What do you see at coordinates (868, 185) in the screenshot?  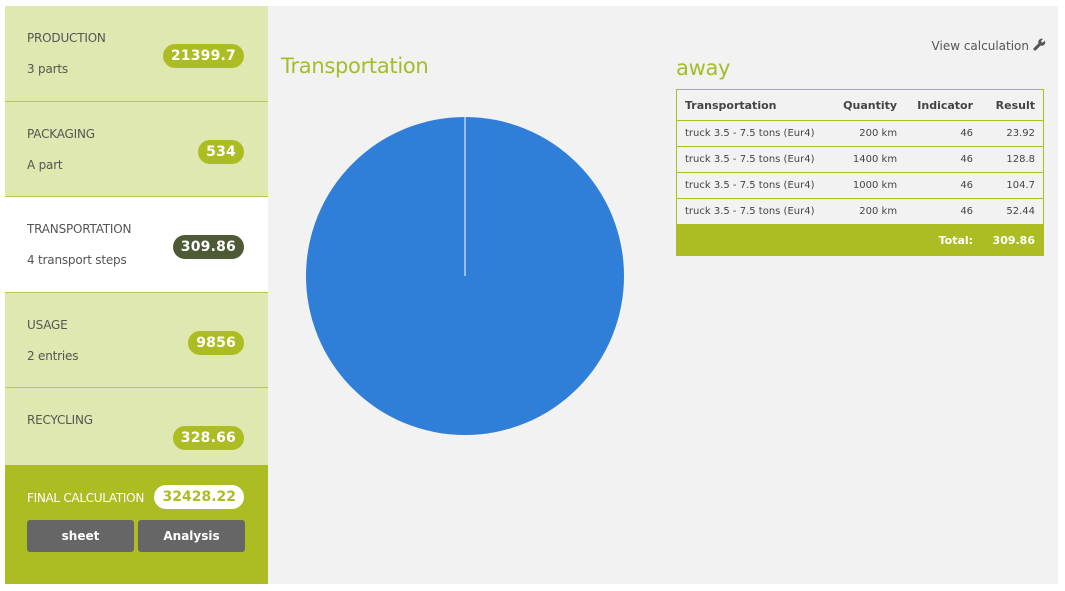 I see `cell: 1000 km` at bounding box center [868, 185].